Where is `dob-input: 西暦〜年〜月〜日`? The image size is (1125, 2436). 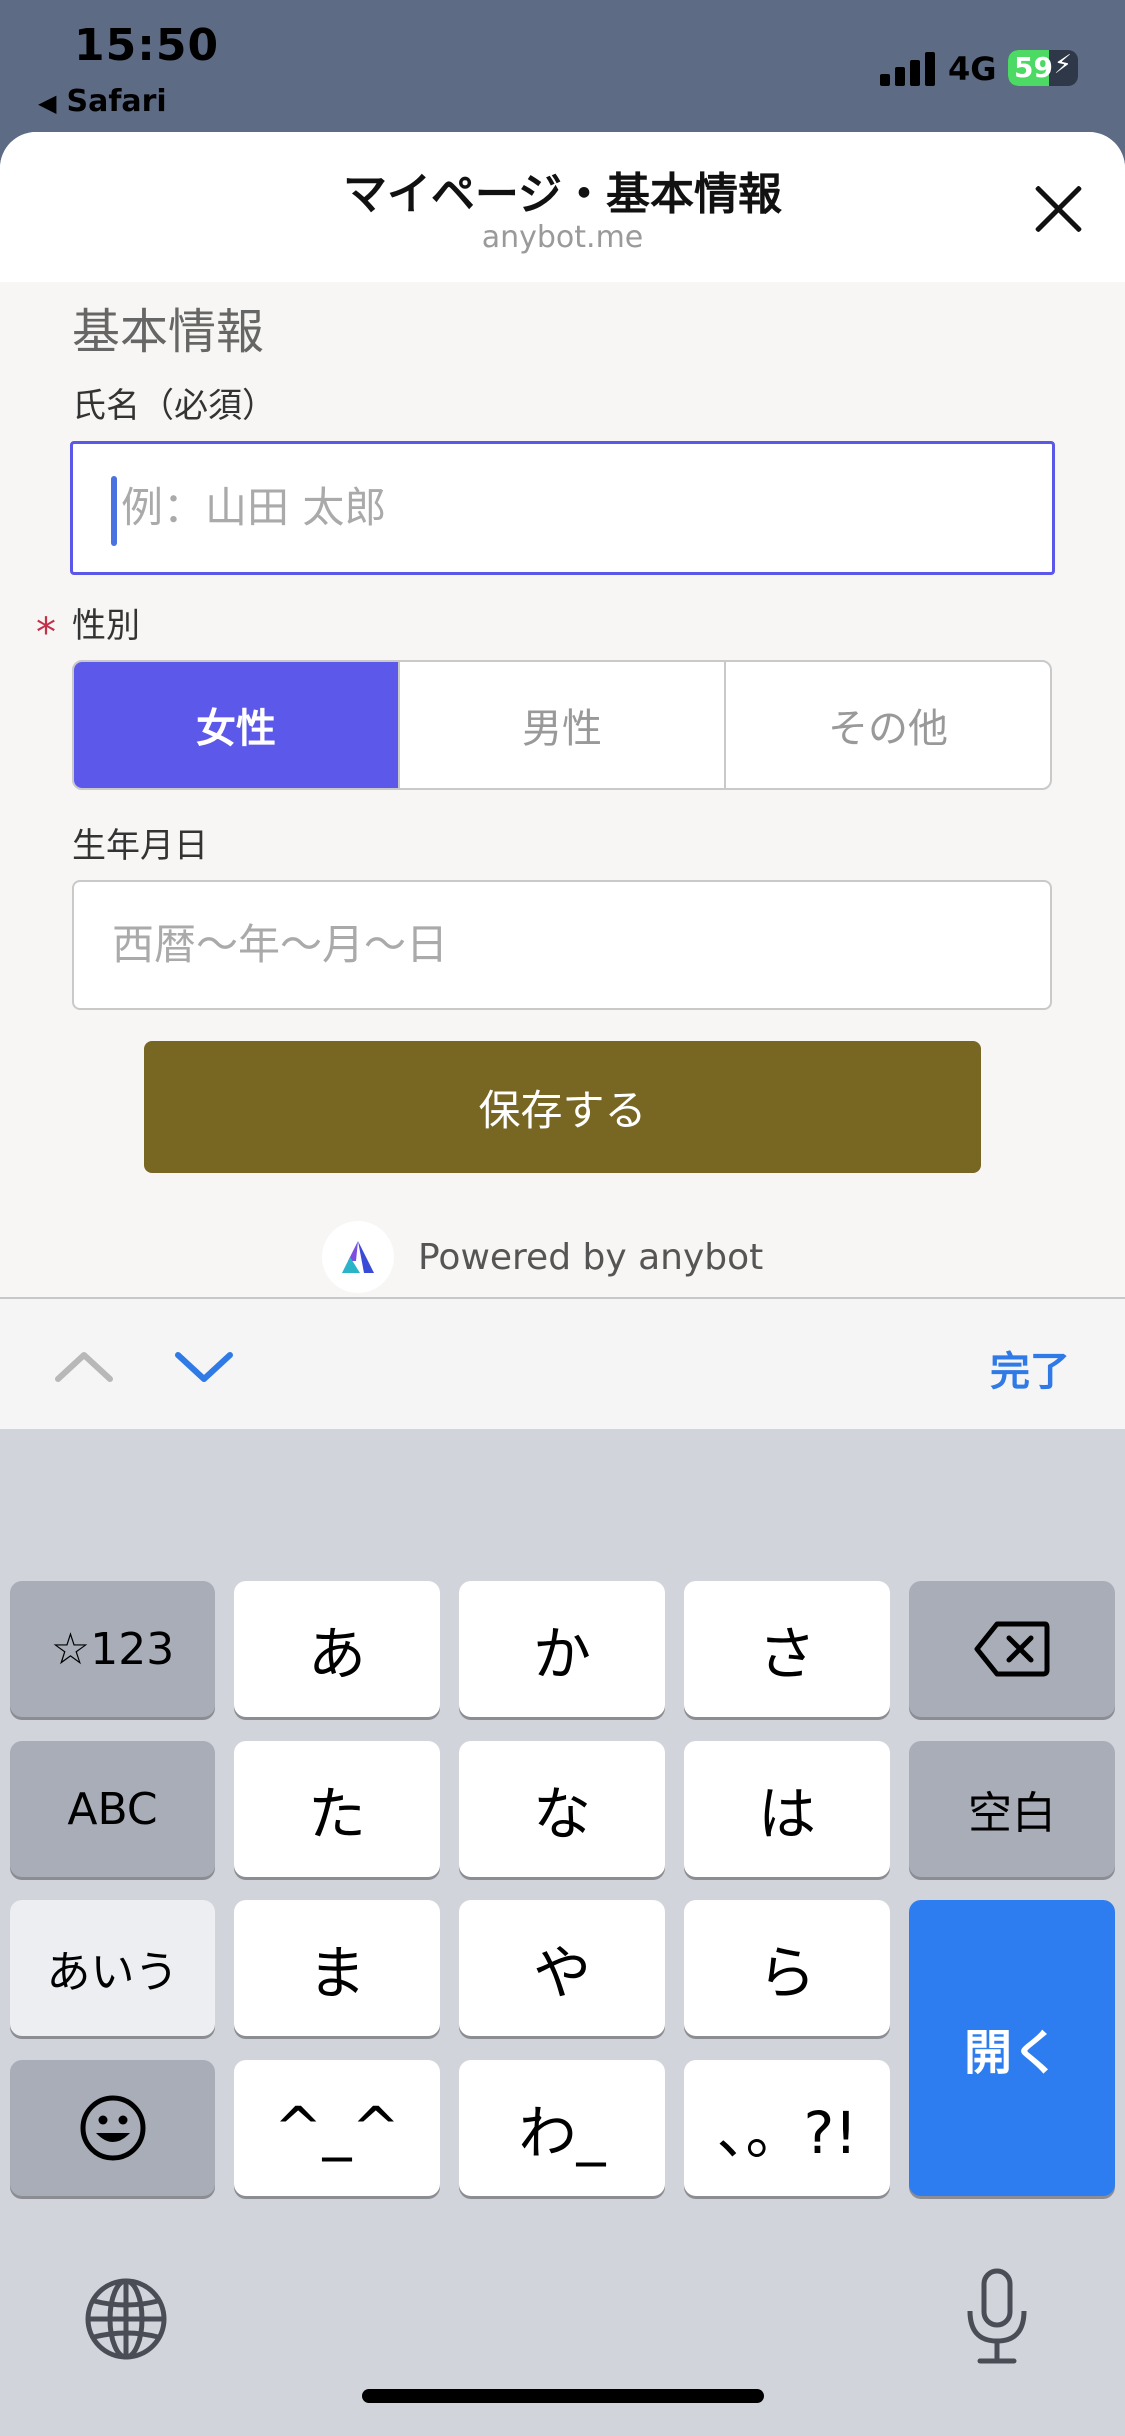
dob-input: 西暦〜年〜月〜日 is located at coordinates (562, 945).